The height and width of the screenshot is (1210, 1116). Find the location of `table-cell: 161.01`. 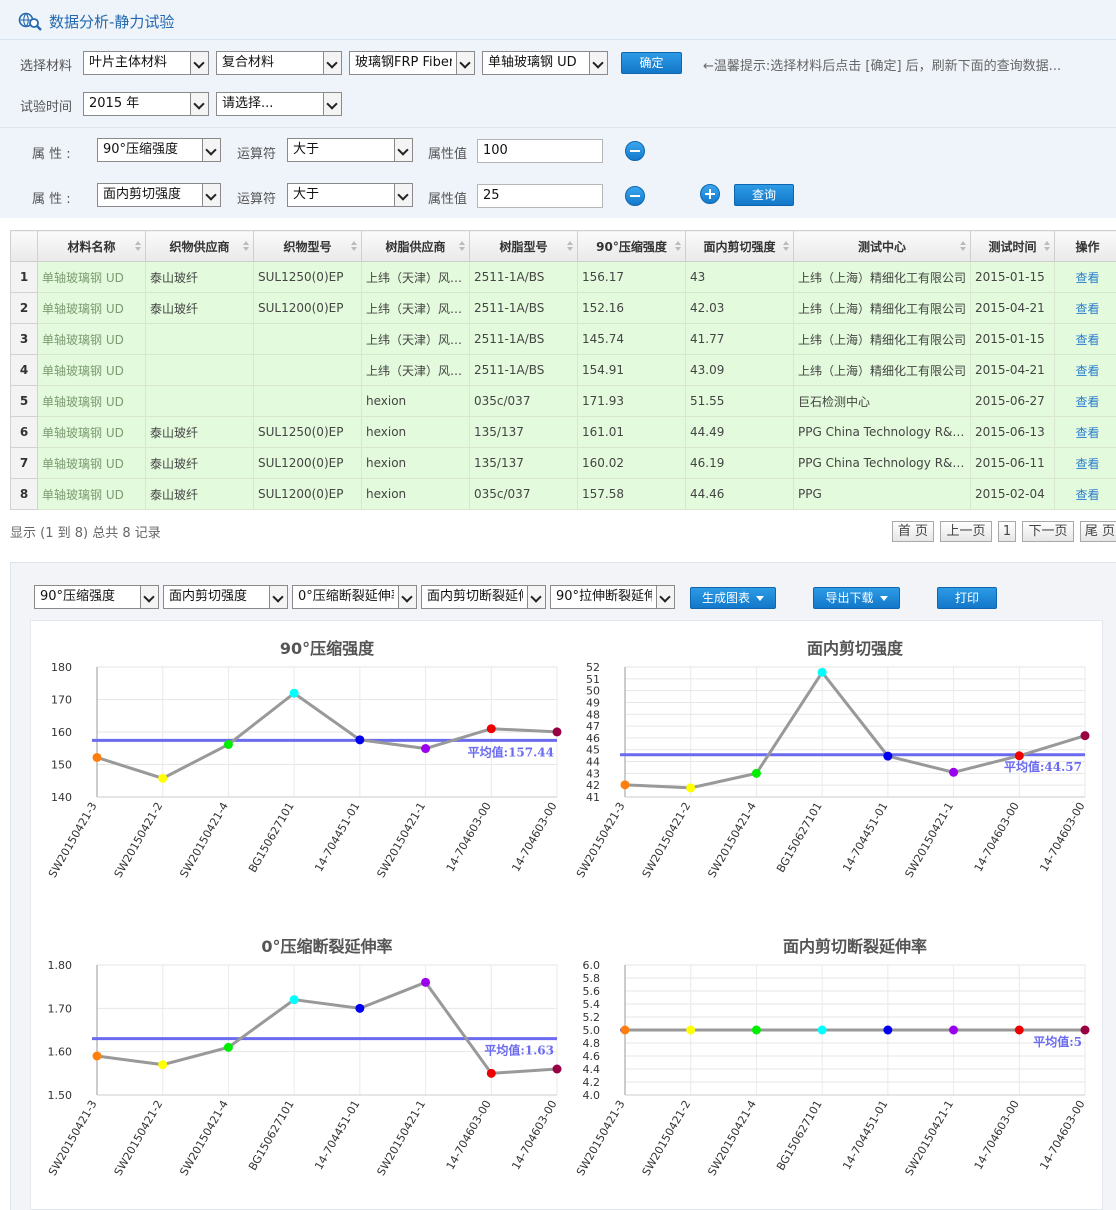

table-cell: 161.01 is located at coordinates (631, 432).